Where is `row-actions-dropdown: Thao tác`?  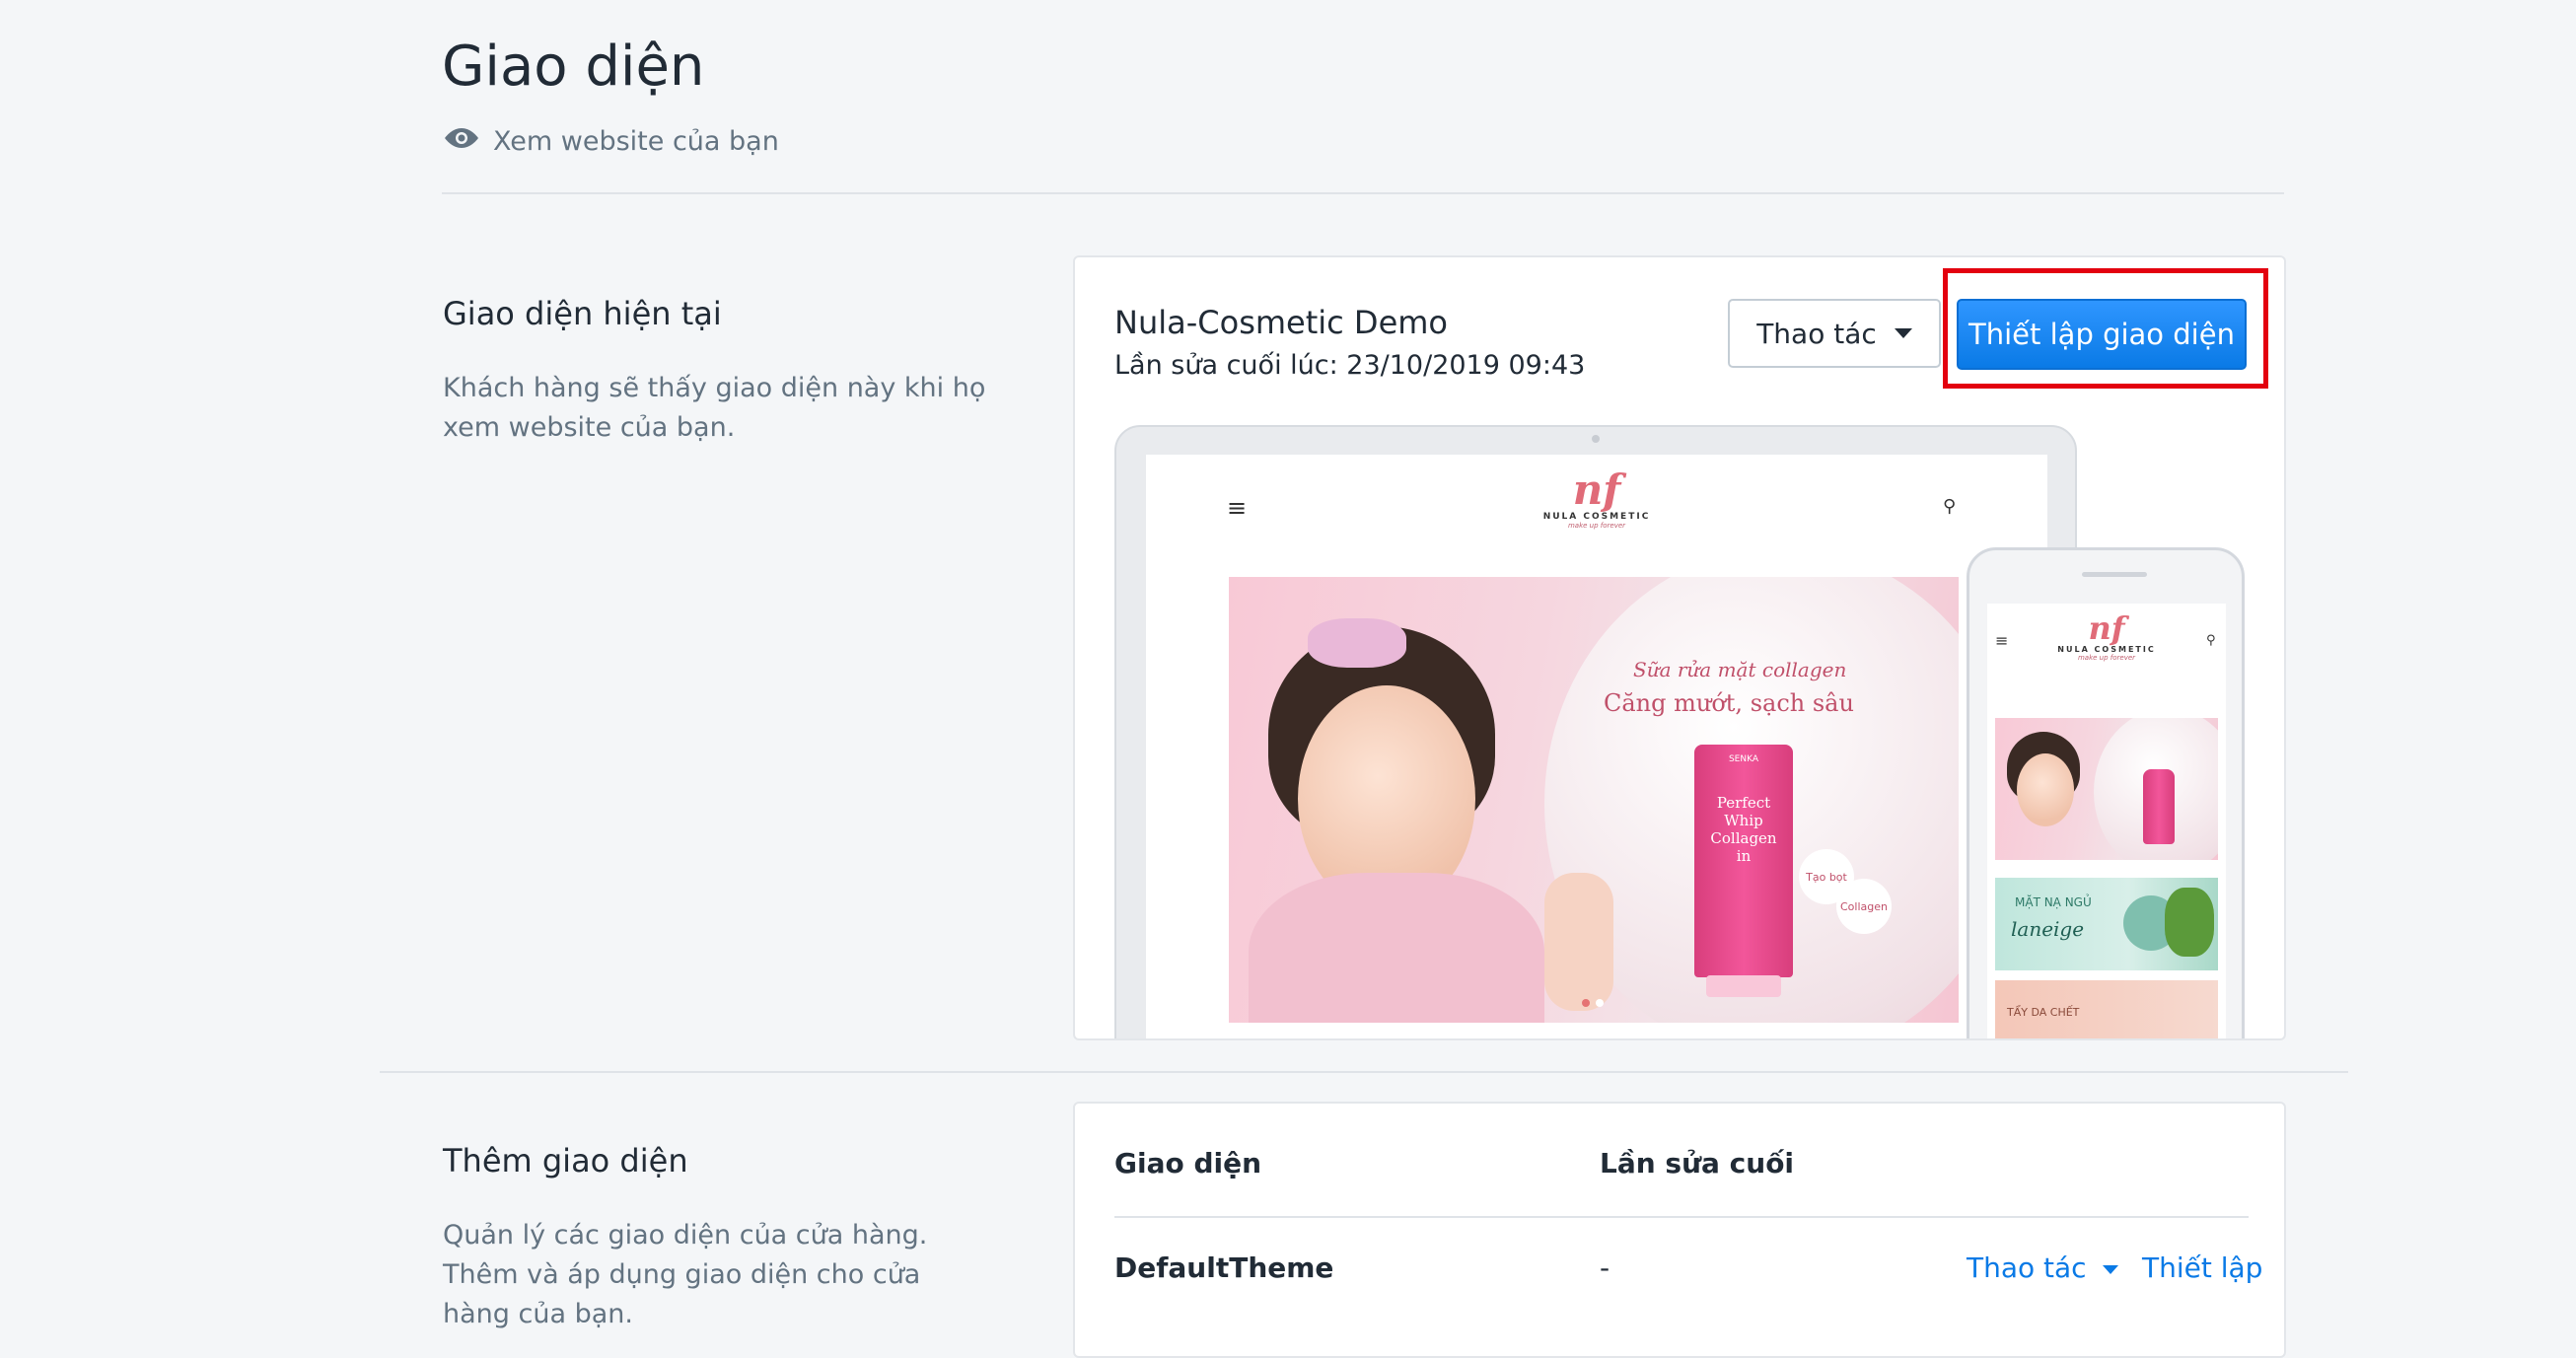 row-actions-dropdown: Thao tác is located at coordinates (2042, 1267).